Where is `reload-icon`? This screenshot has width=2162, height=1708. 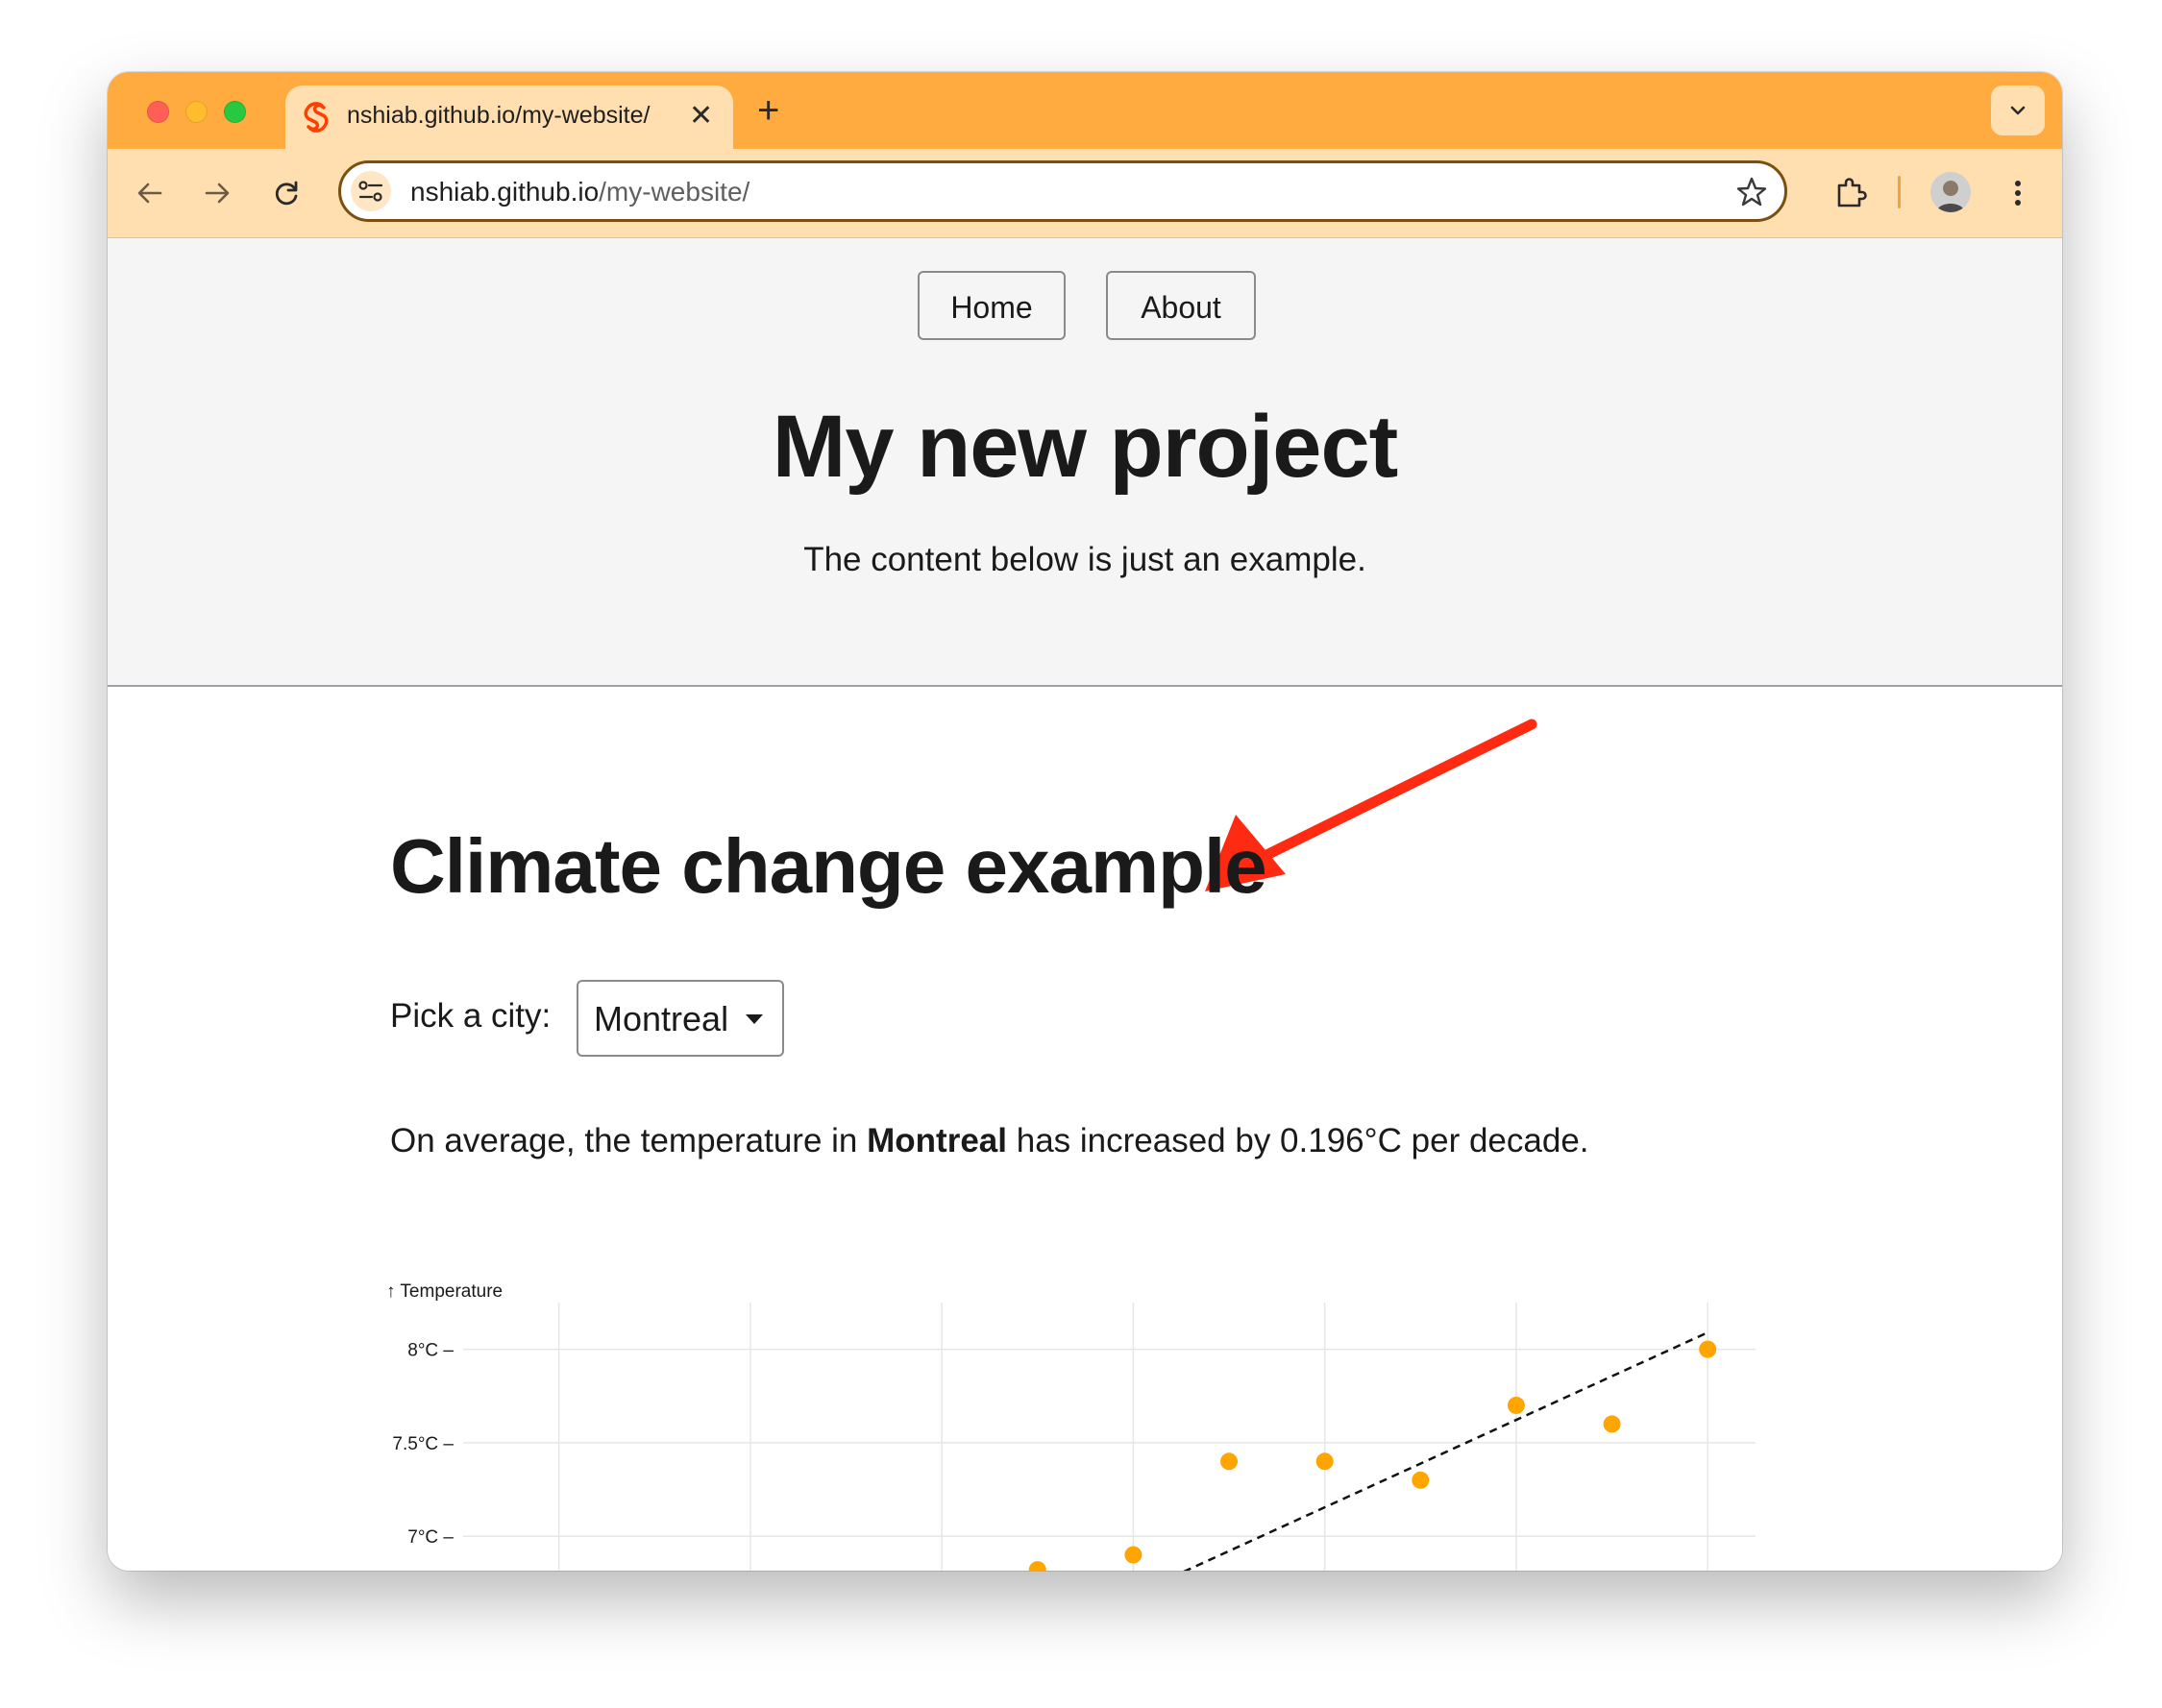
reload-icon is located at coordinates (286, 193).